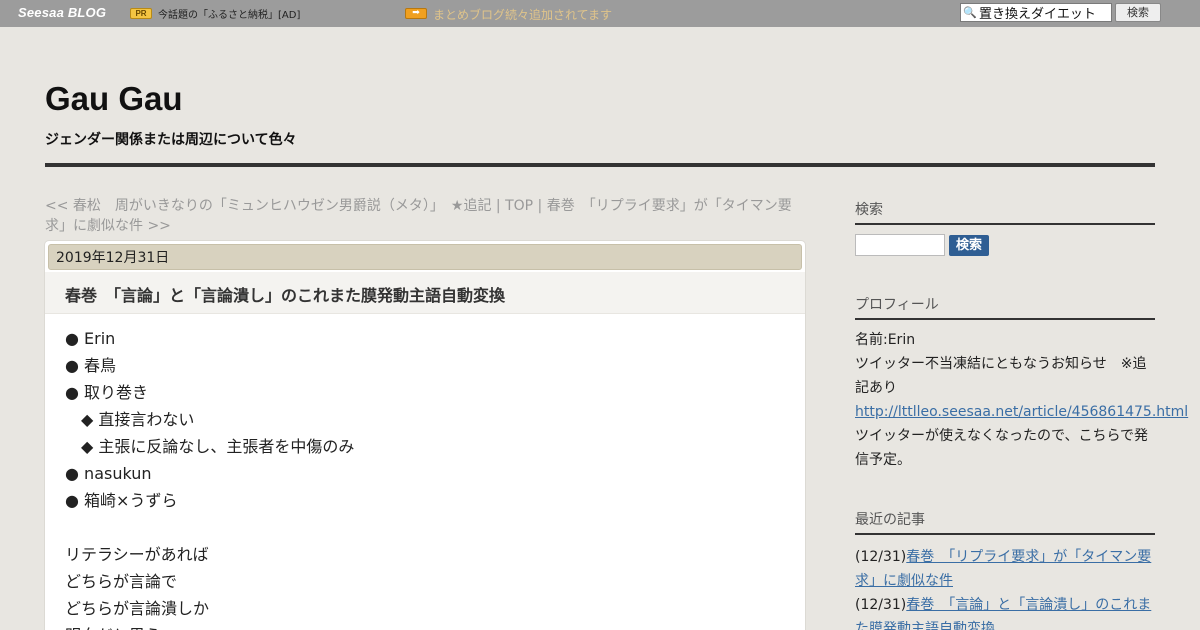 This screenshot has height=630, width=1200. I want to click on header-divider, so click(600, 165).